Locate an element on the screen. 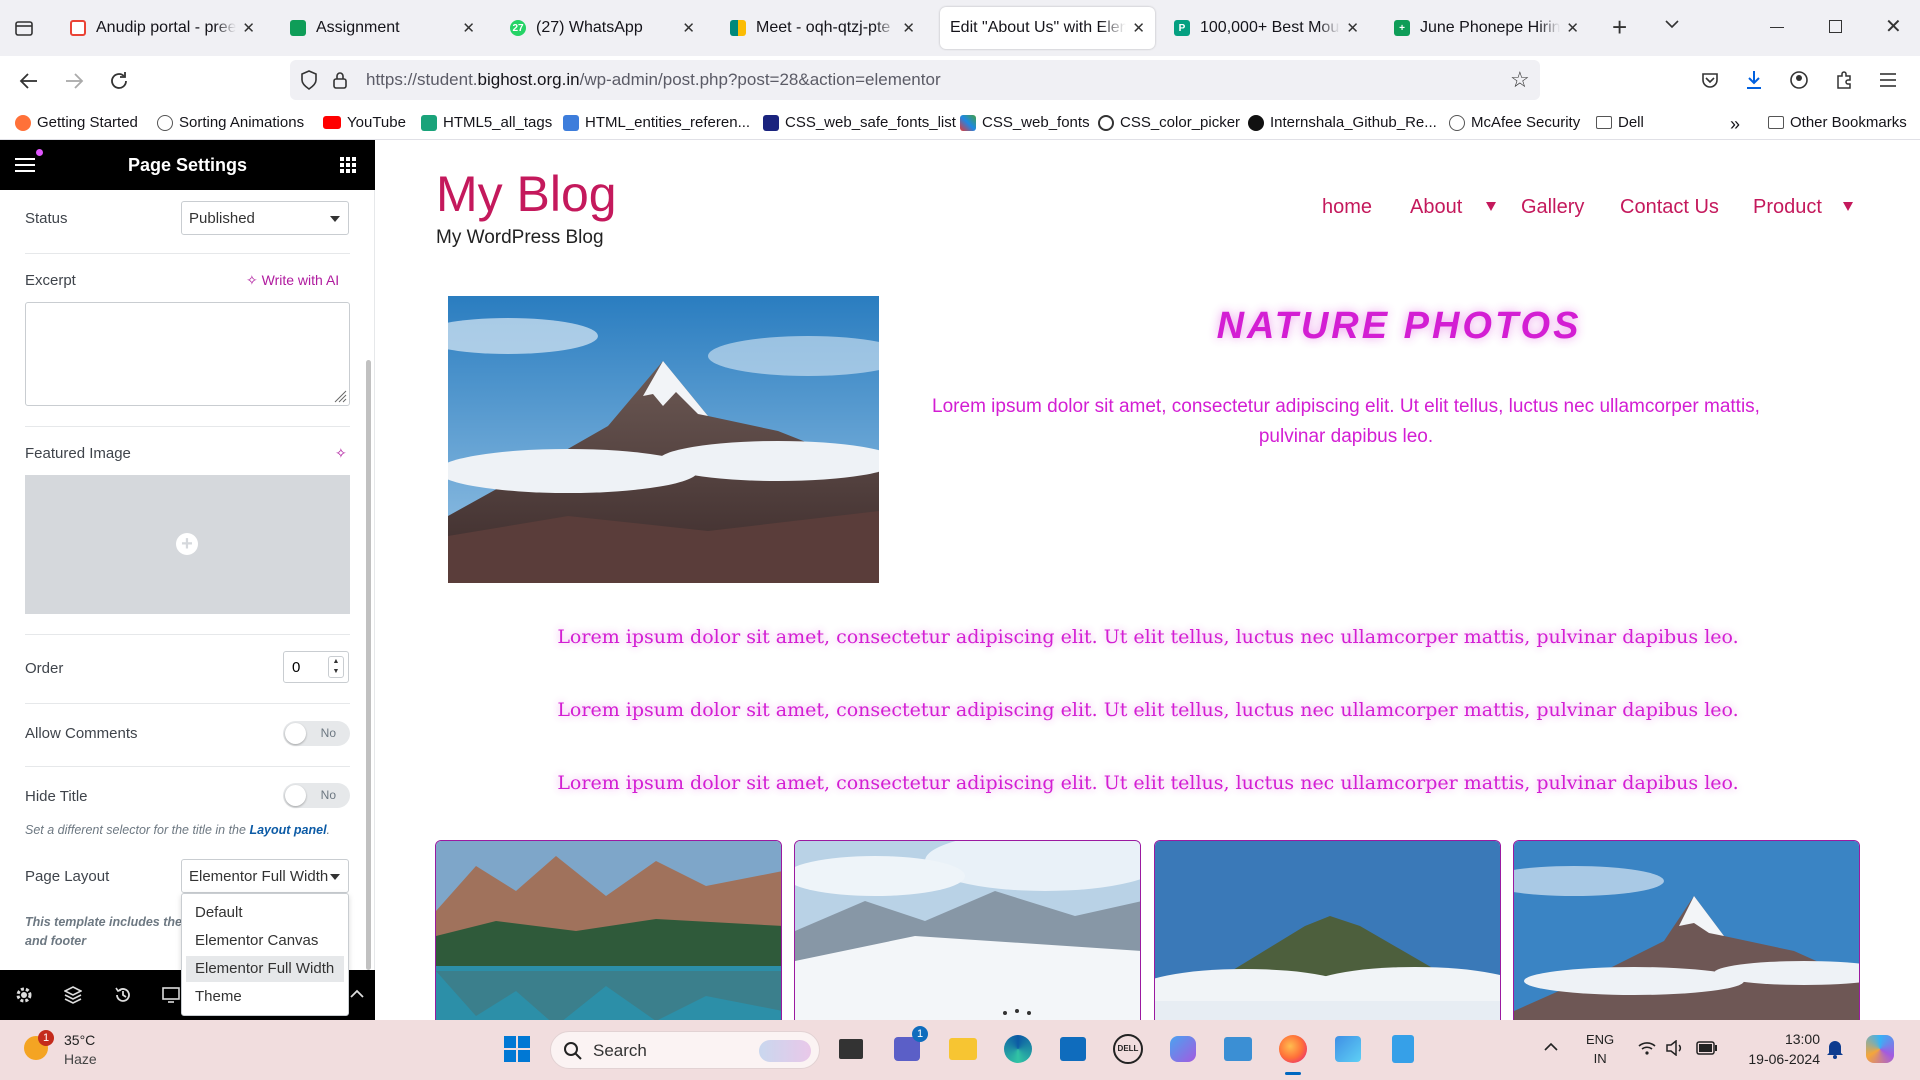 The image size is (1920, 1080). gallery-image-volcano is located at coordinates (1327, 930).